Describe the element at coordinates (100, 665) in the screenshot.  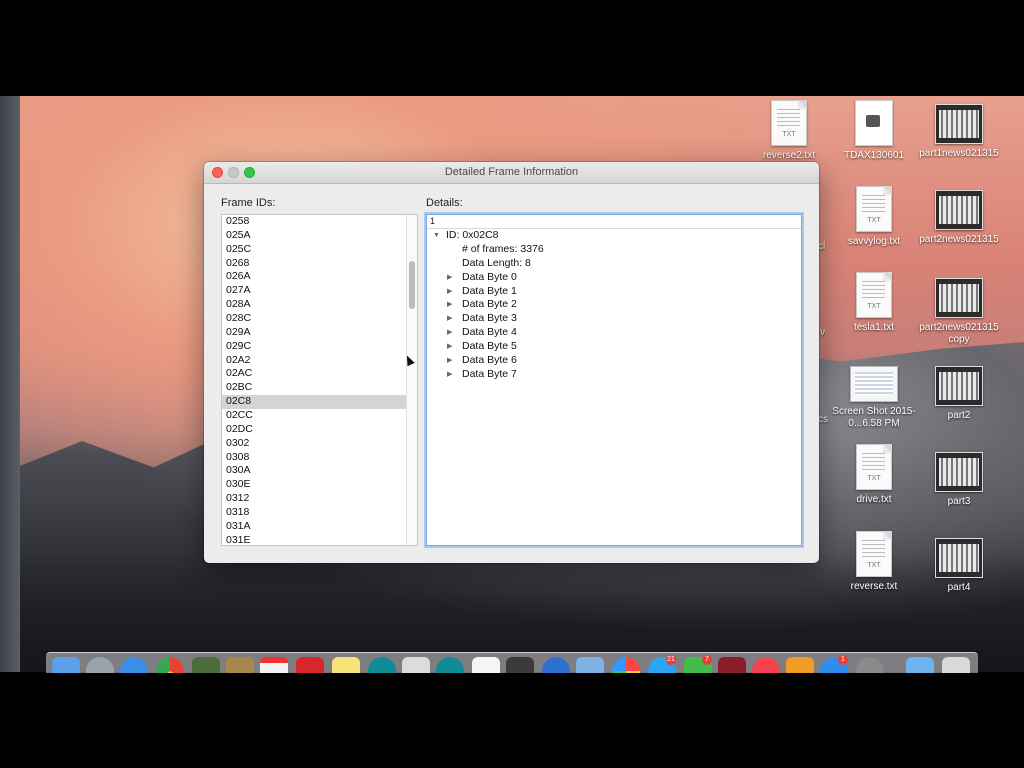
I see `launchpad-icon` at that location.